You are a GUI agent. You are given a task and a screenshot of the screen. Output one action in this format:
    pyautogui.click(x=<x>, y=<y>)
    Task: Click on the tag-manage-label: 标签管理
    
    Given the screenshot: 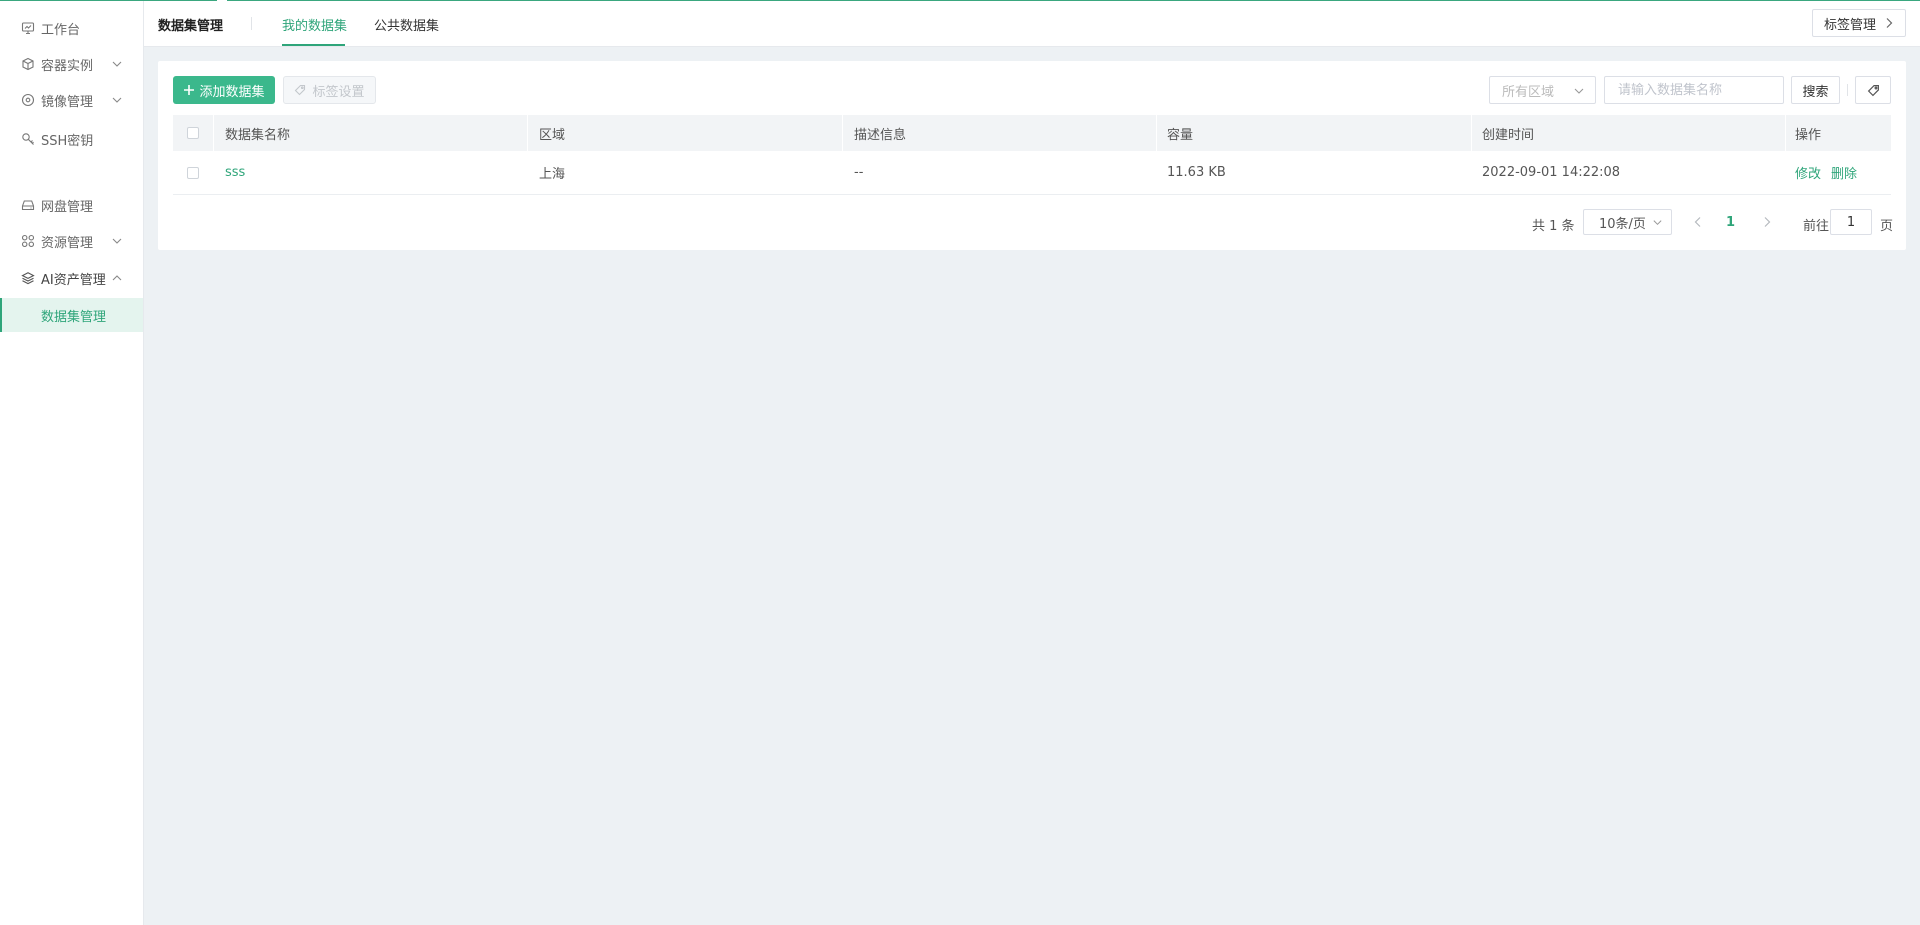 What is the action you would take?
    pyautogui.click(x=1849, y=25)
    